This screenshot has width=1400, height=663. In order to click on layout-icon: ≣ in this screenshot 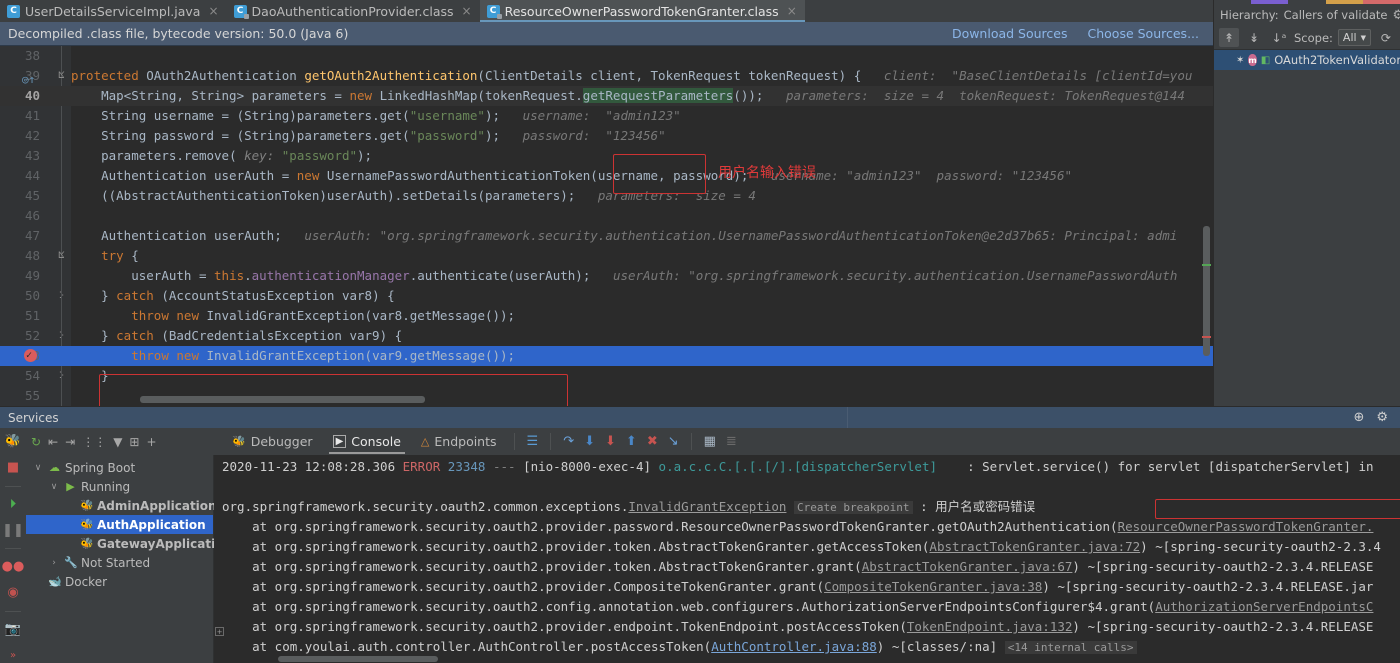, I will do `click(731, 441)`.